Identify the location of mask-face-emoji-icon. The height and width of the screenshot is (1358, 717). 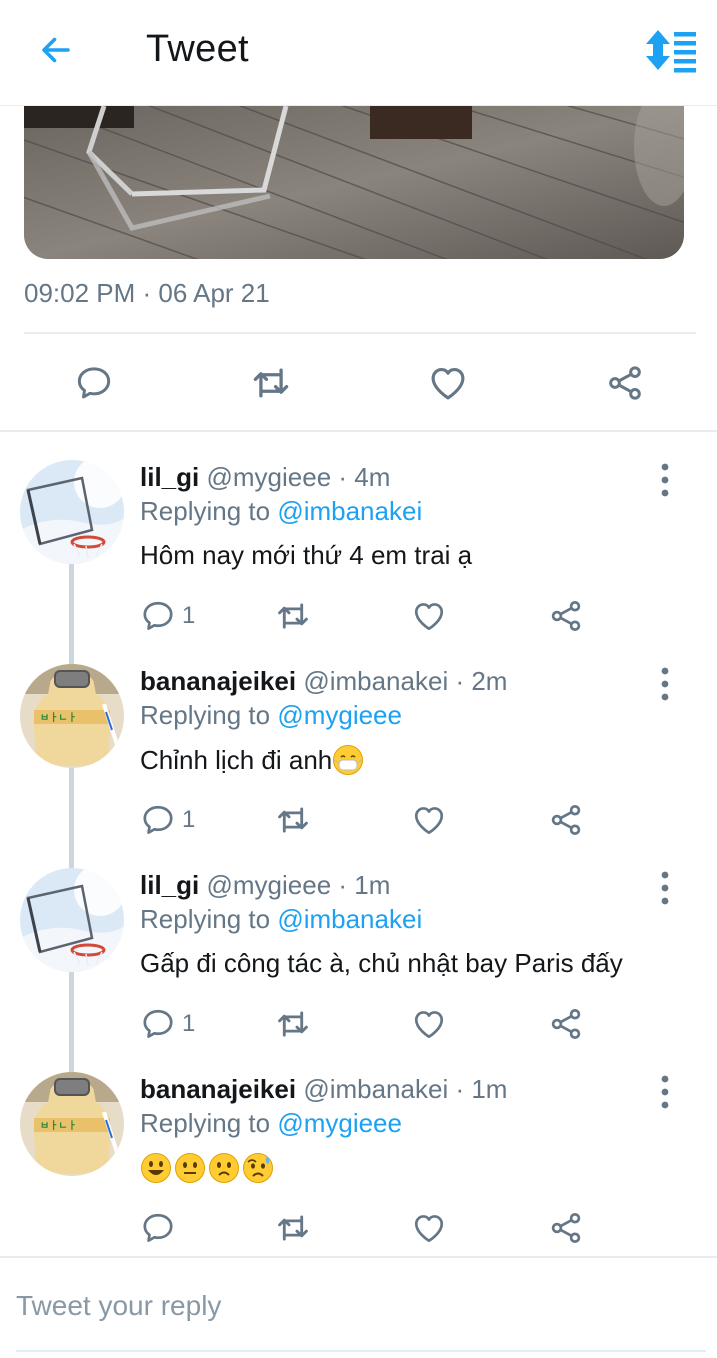
(348, 760).